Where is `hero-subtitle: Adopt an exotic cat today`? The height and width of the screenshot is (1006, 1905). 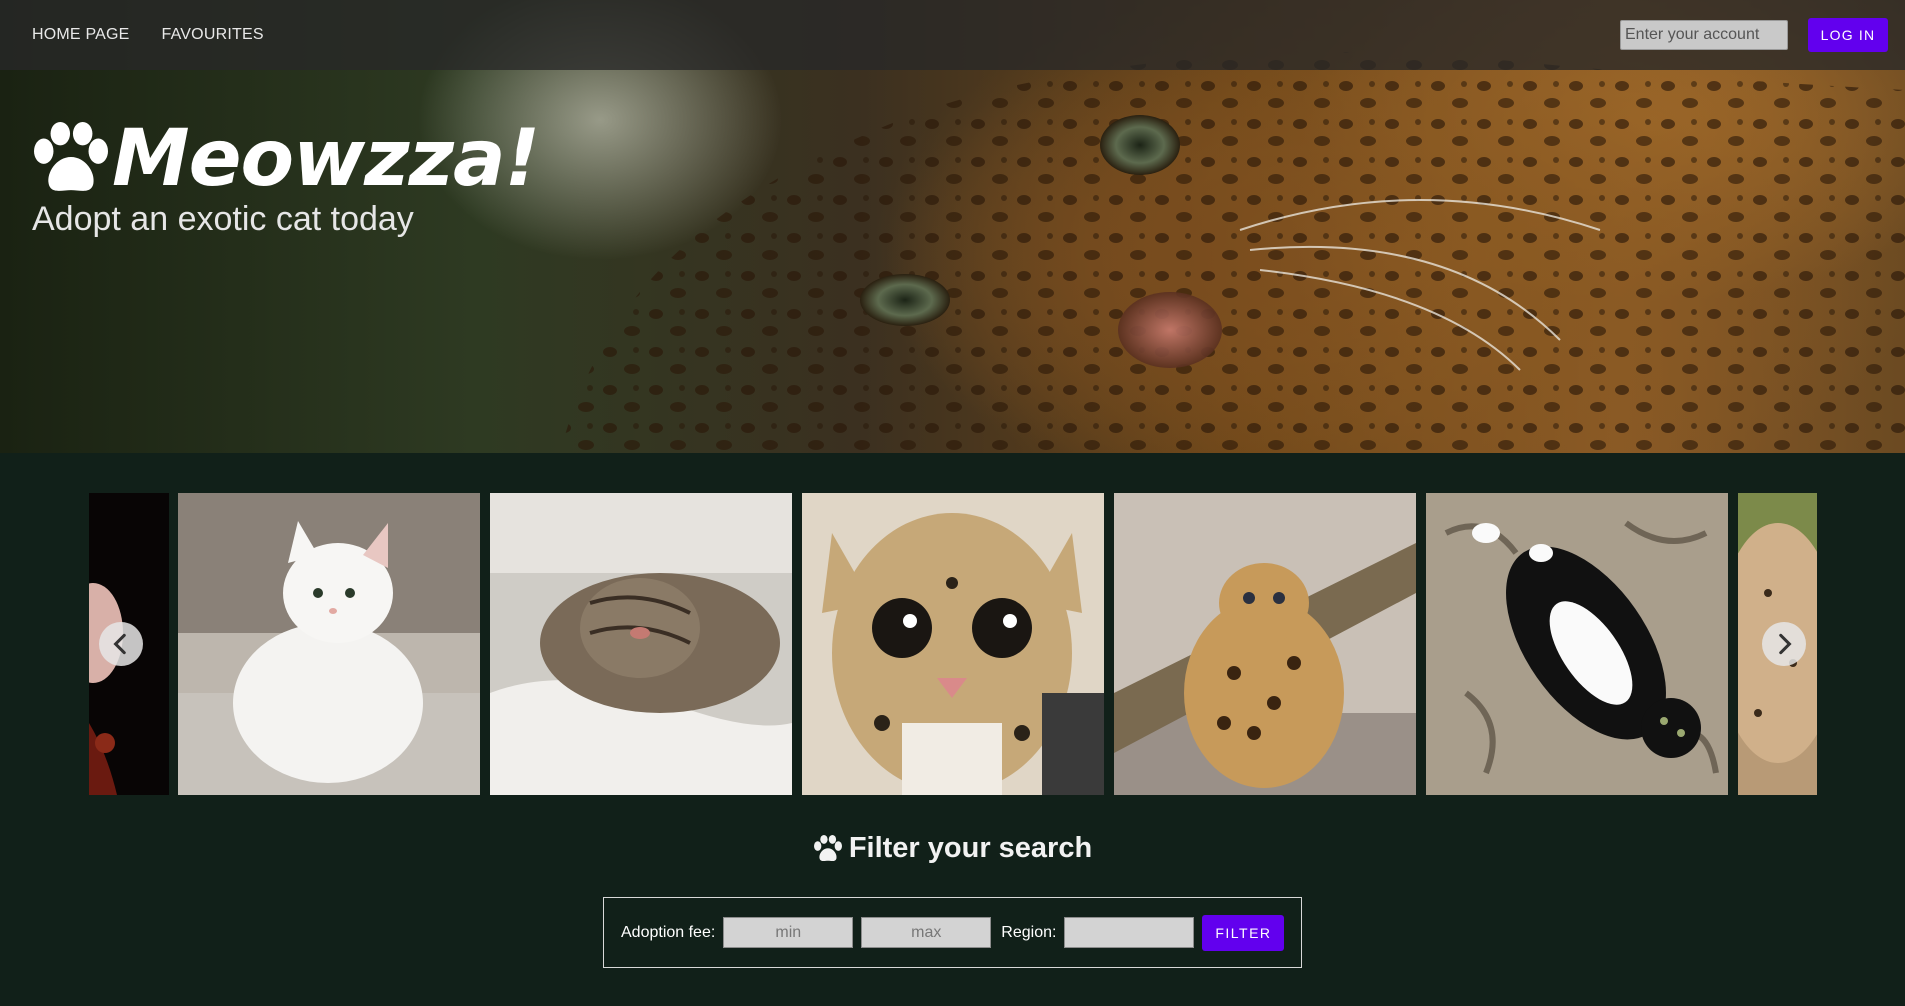 hero-subtitle: Adopt an exotic cat today is located at coordinates (223, 219).